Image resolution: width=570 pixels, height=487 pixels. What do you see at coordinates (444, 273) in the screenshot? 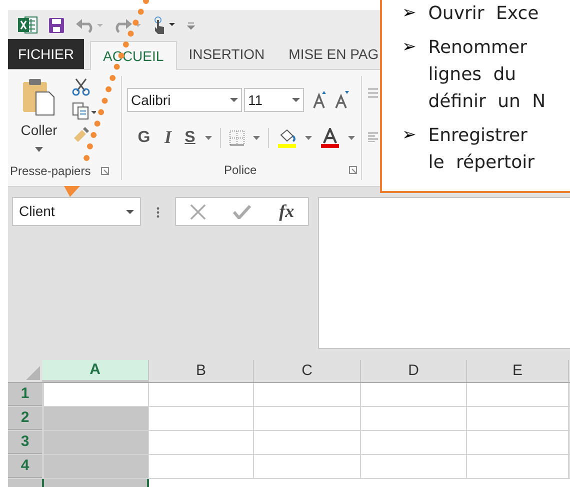
I see `formula-input` at bounding box center [444, 273].